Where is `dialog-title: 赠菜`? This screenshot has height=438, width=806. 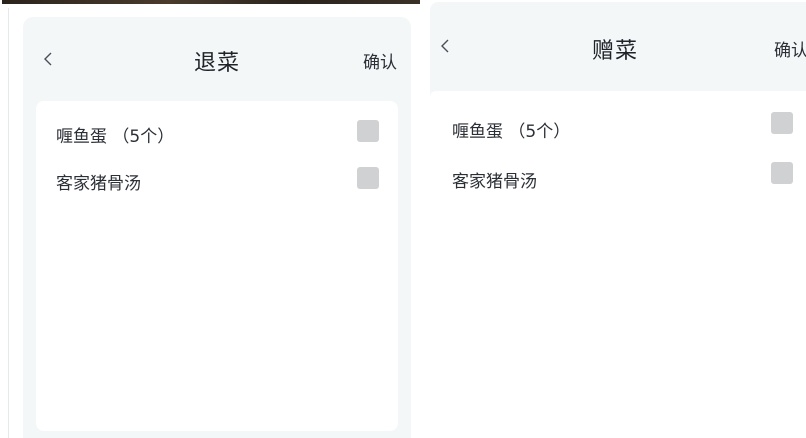
dialog-title: 赠菜 is located at coordinates (614, 51).